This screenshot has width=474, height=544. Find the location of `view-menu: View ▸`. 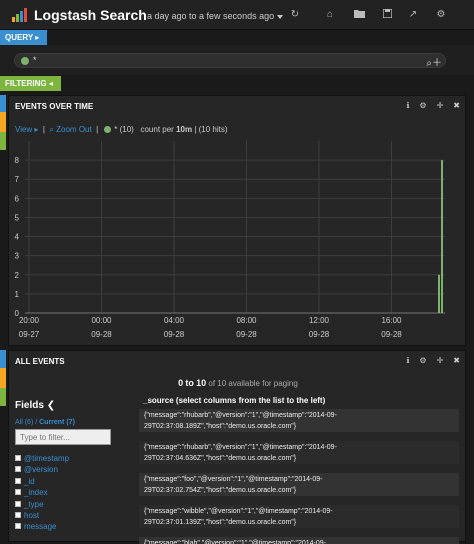

view-menu: View ▸ is located at coordinates (26, 129).